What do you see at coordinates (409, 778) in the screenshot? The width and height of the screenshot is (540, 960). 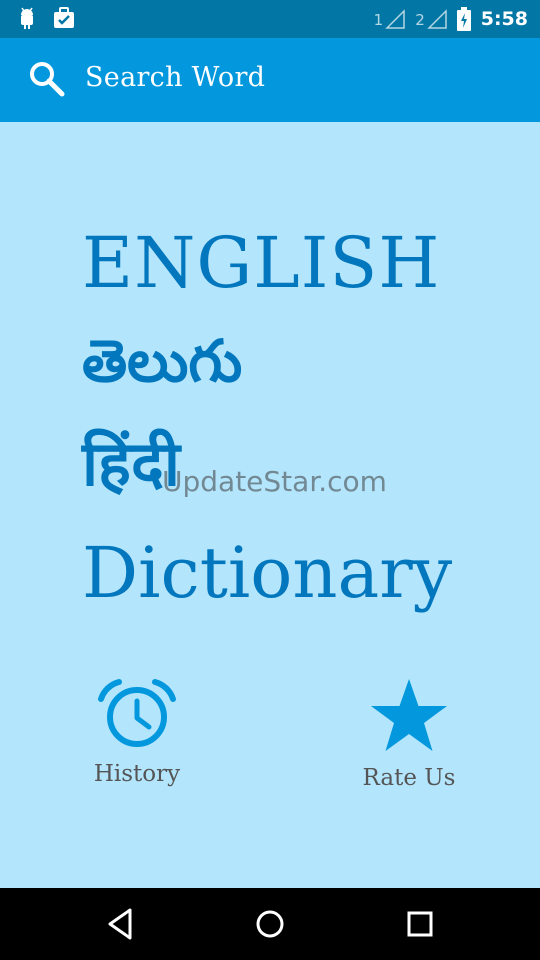 I see `rate-us-label: Rate Us` at bounding box center [409, 778].